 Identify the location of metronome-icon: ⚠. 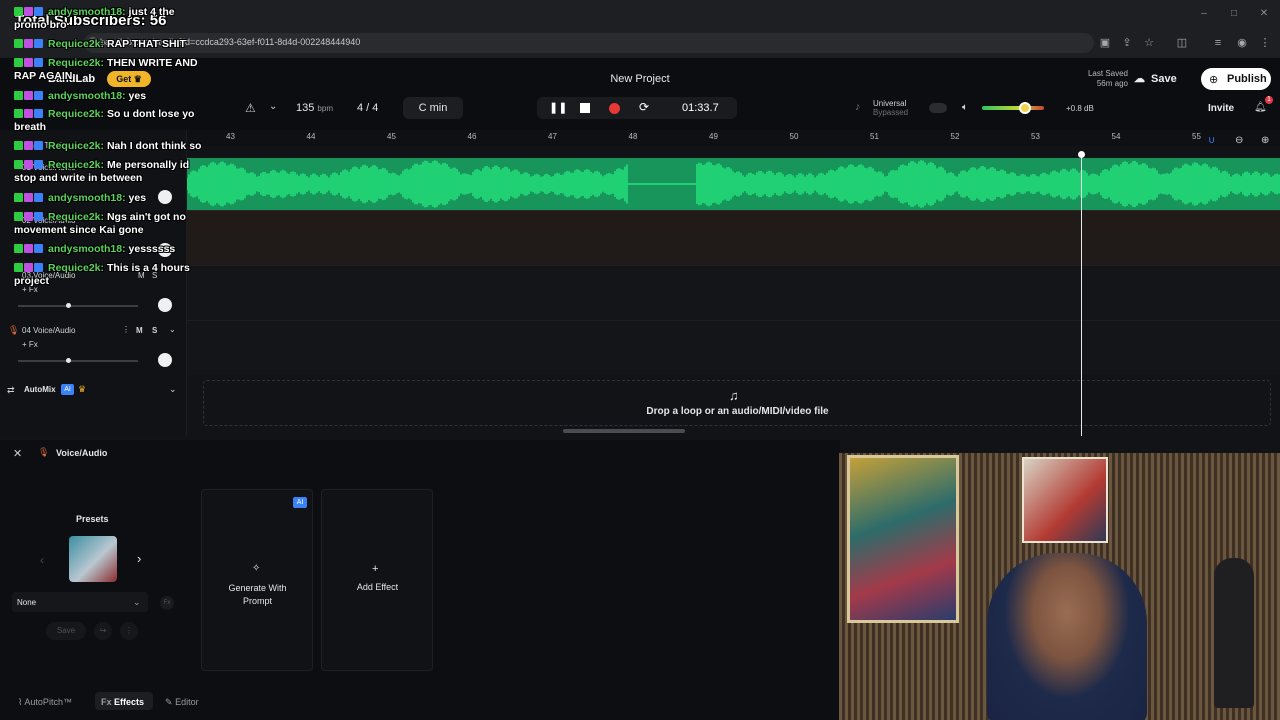
(250, 108).